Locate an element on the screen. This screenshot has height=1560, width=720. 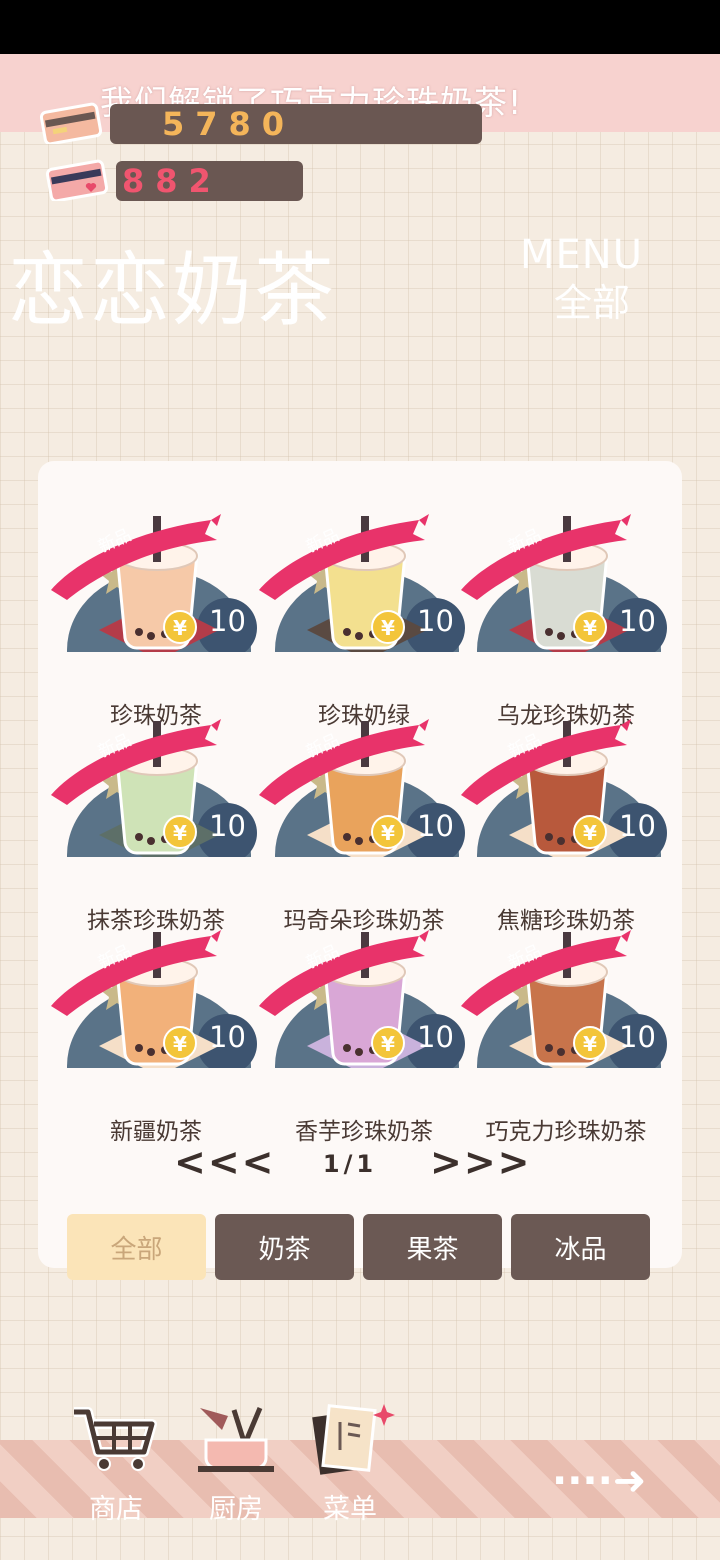
menu-item: 新品 ¥ 10 巧克力珍珠奶茶 is located at coordinates (566, 1030).